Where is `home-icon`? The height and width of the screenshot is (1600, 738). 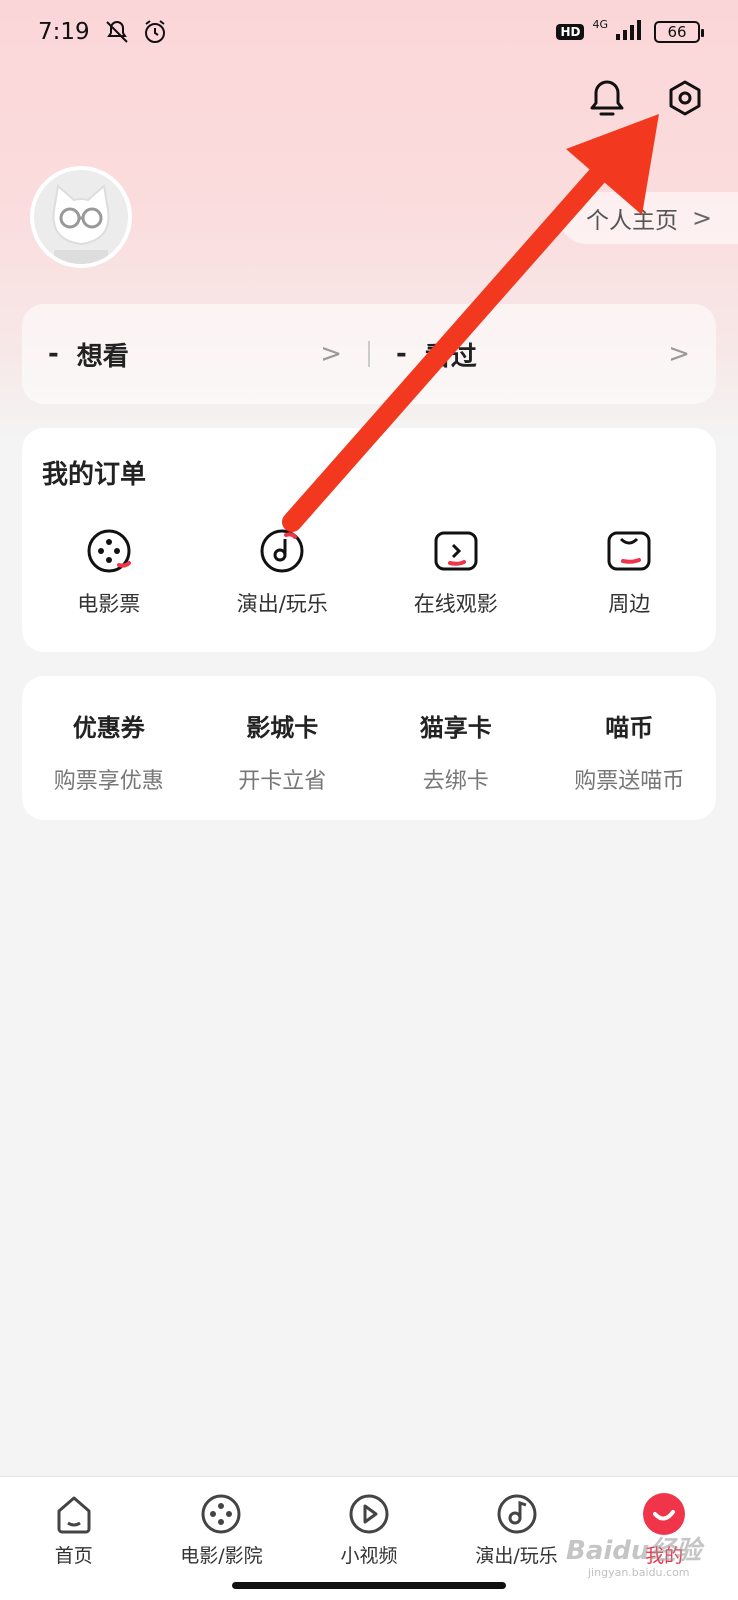
home-icon is located at coordinates (74, 1514).